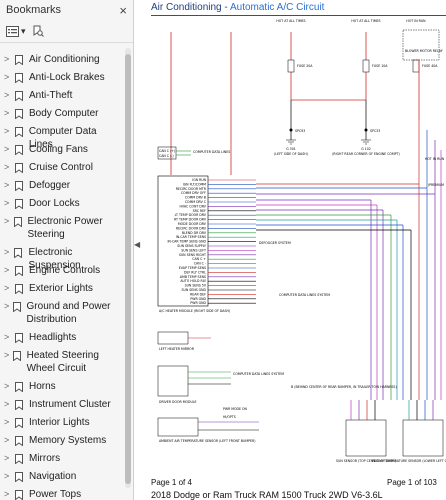  I want to click on close-icon: ×, so click(123, 10).